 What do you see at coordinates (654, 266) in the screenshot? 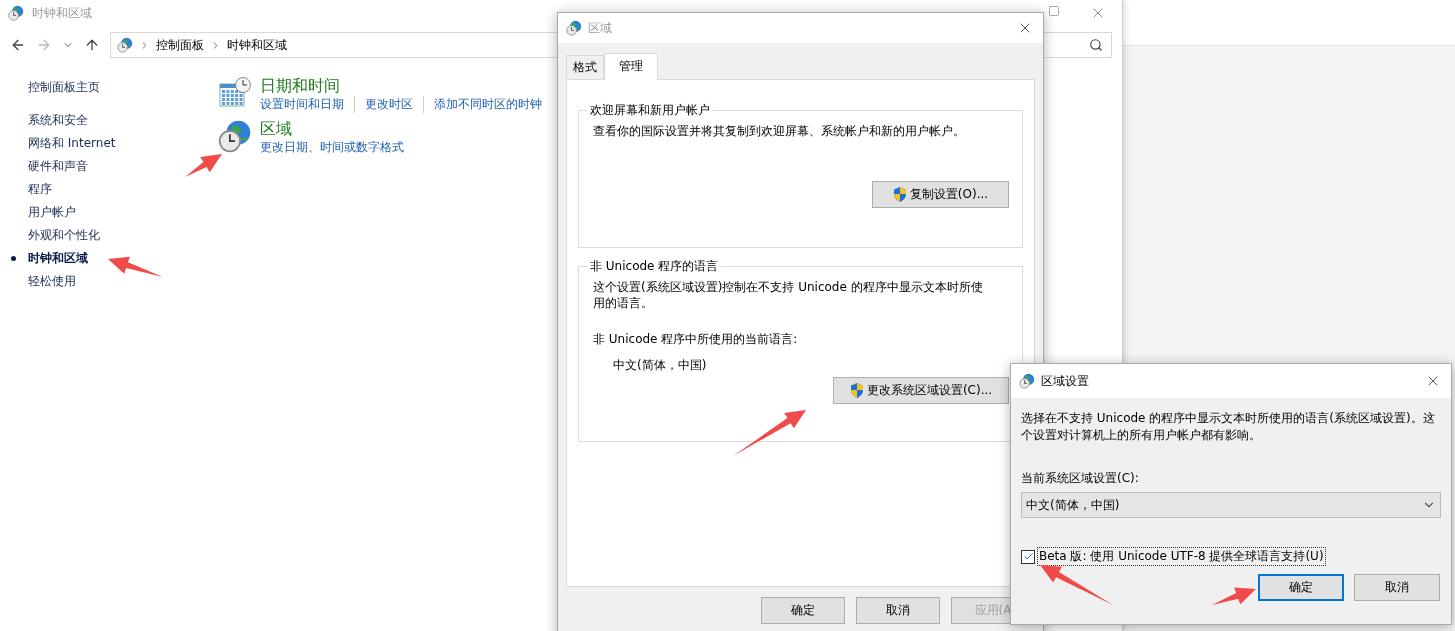
I see `group-title: 非 Unicode 程序的语言` at bounding box center [654, 266].